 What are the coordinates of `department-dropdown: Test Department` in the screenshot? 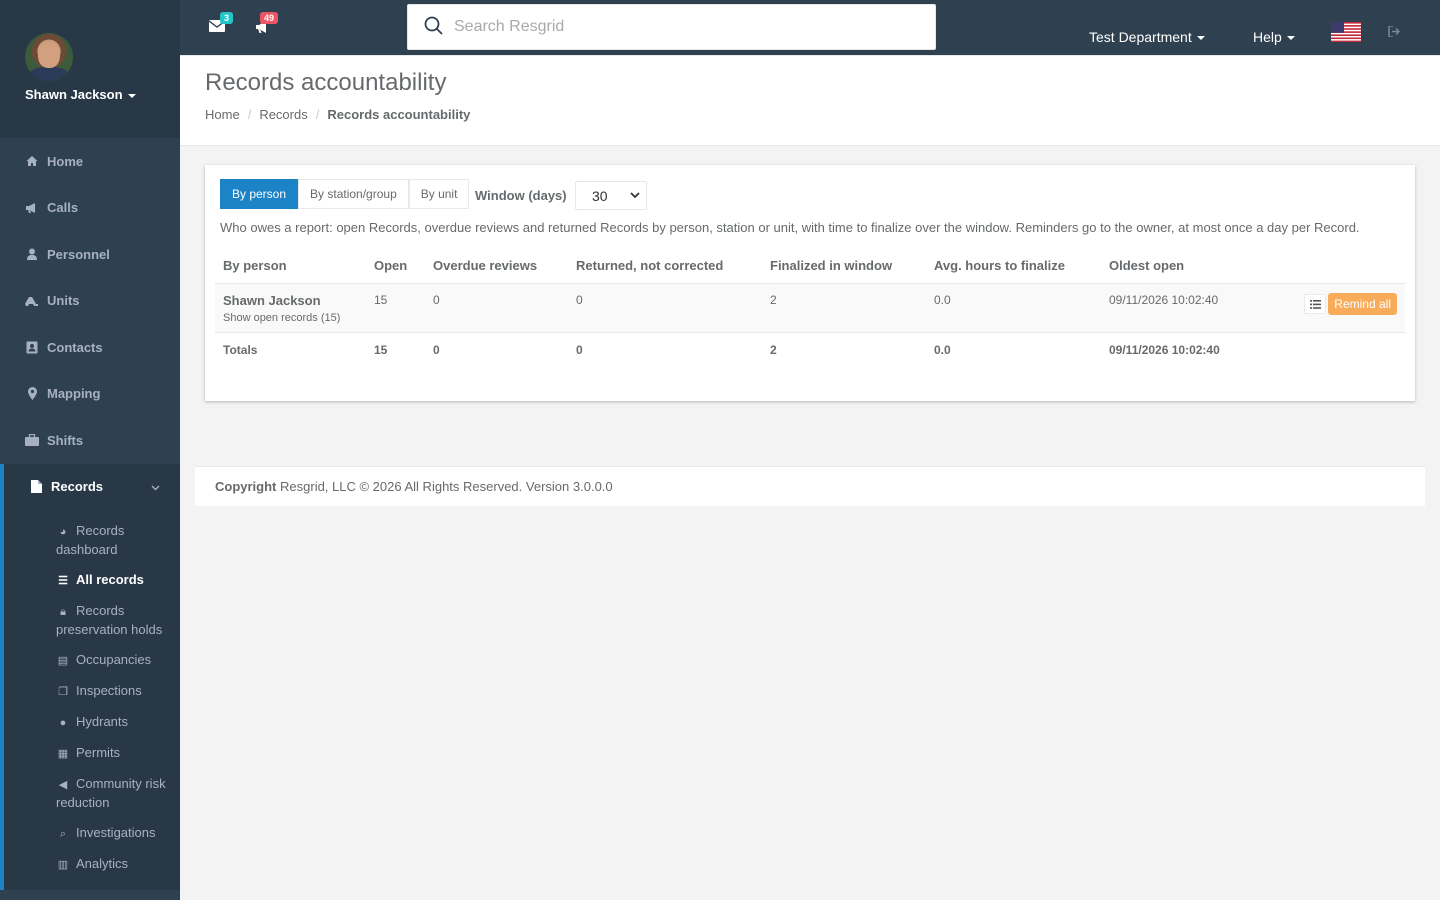 It's located at (1147, 37).